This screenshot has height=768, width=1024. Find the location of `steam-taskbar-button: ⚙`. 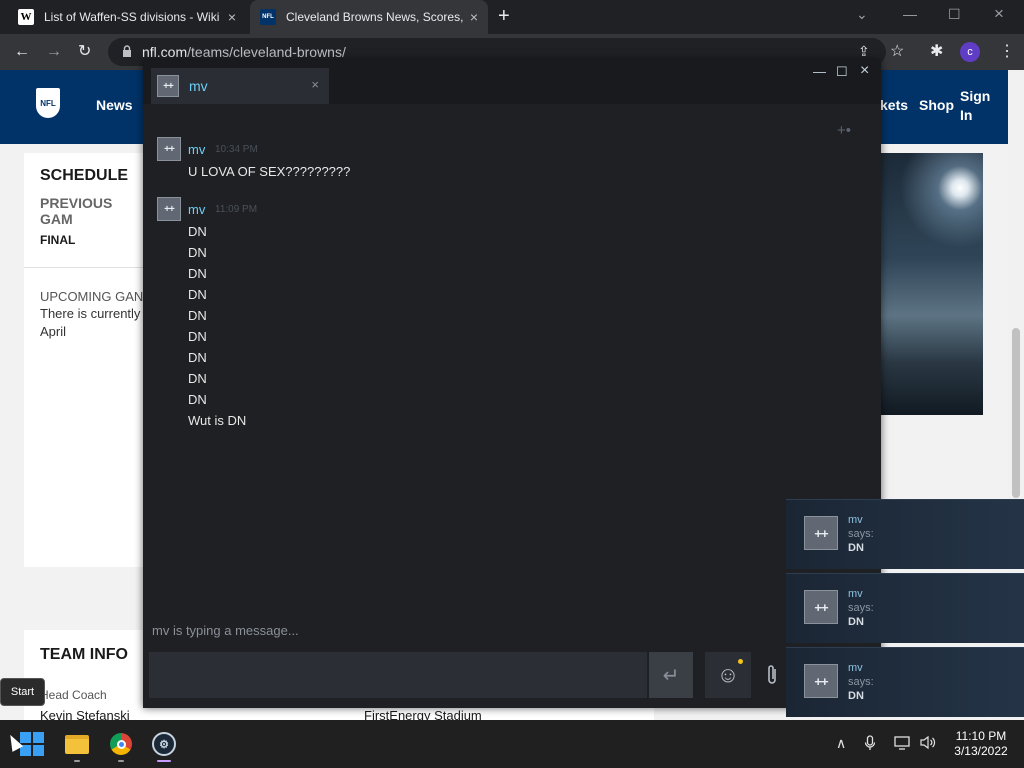

steam-taskbar-button: ⚙ is located at coordinates (164, 744).